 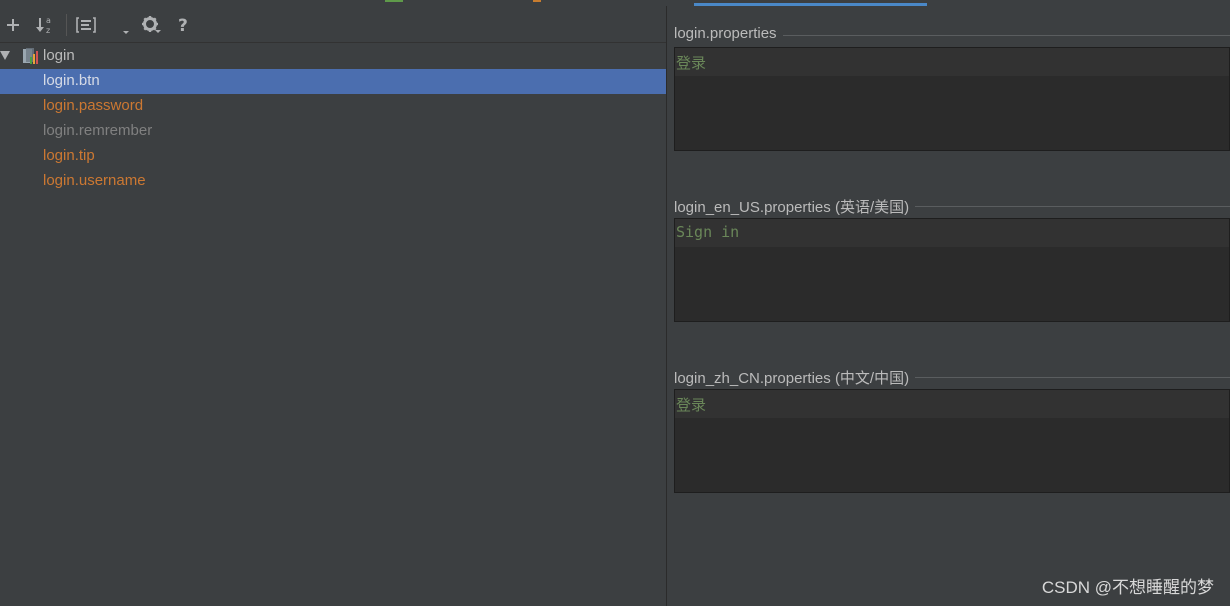 I want to click on tree-item-label: login.tip, so click(x=69, y=155).